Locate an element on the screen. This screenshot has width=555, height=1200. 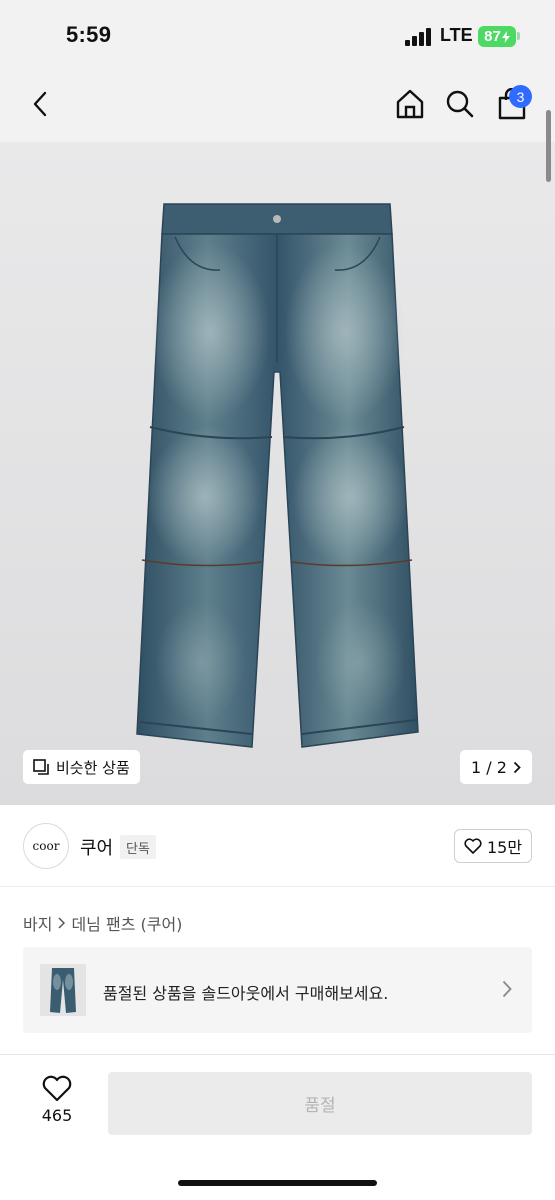
similar-products-button: 비슷한 상품 is located at coordinates (81, 767).